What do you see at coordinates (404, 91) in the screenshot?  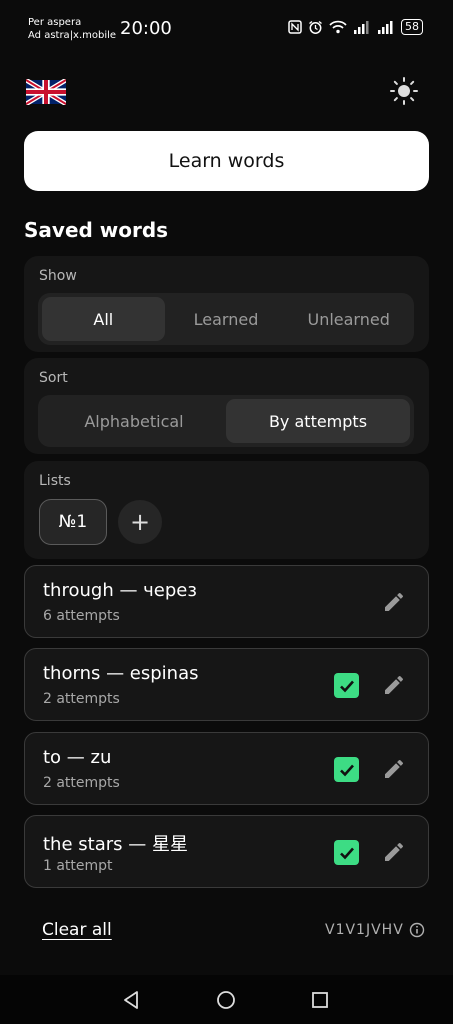 I see `sun-icon` at bounding box center [404, 91].